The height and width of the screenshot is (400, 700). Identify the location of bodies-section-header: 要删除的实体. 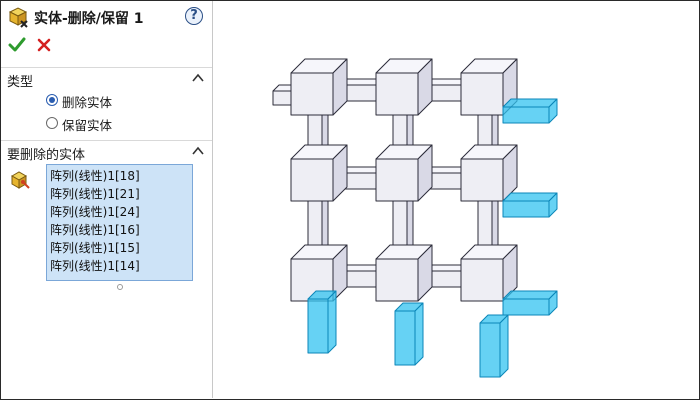
(106, 151).